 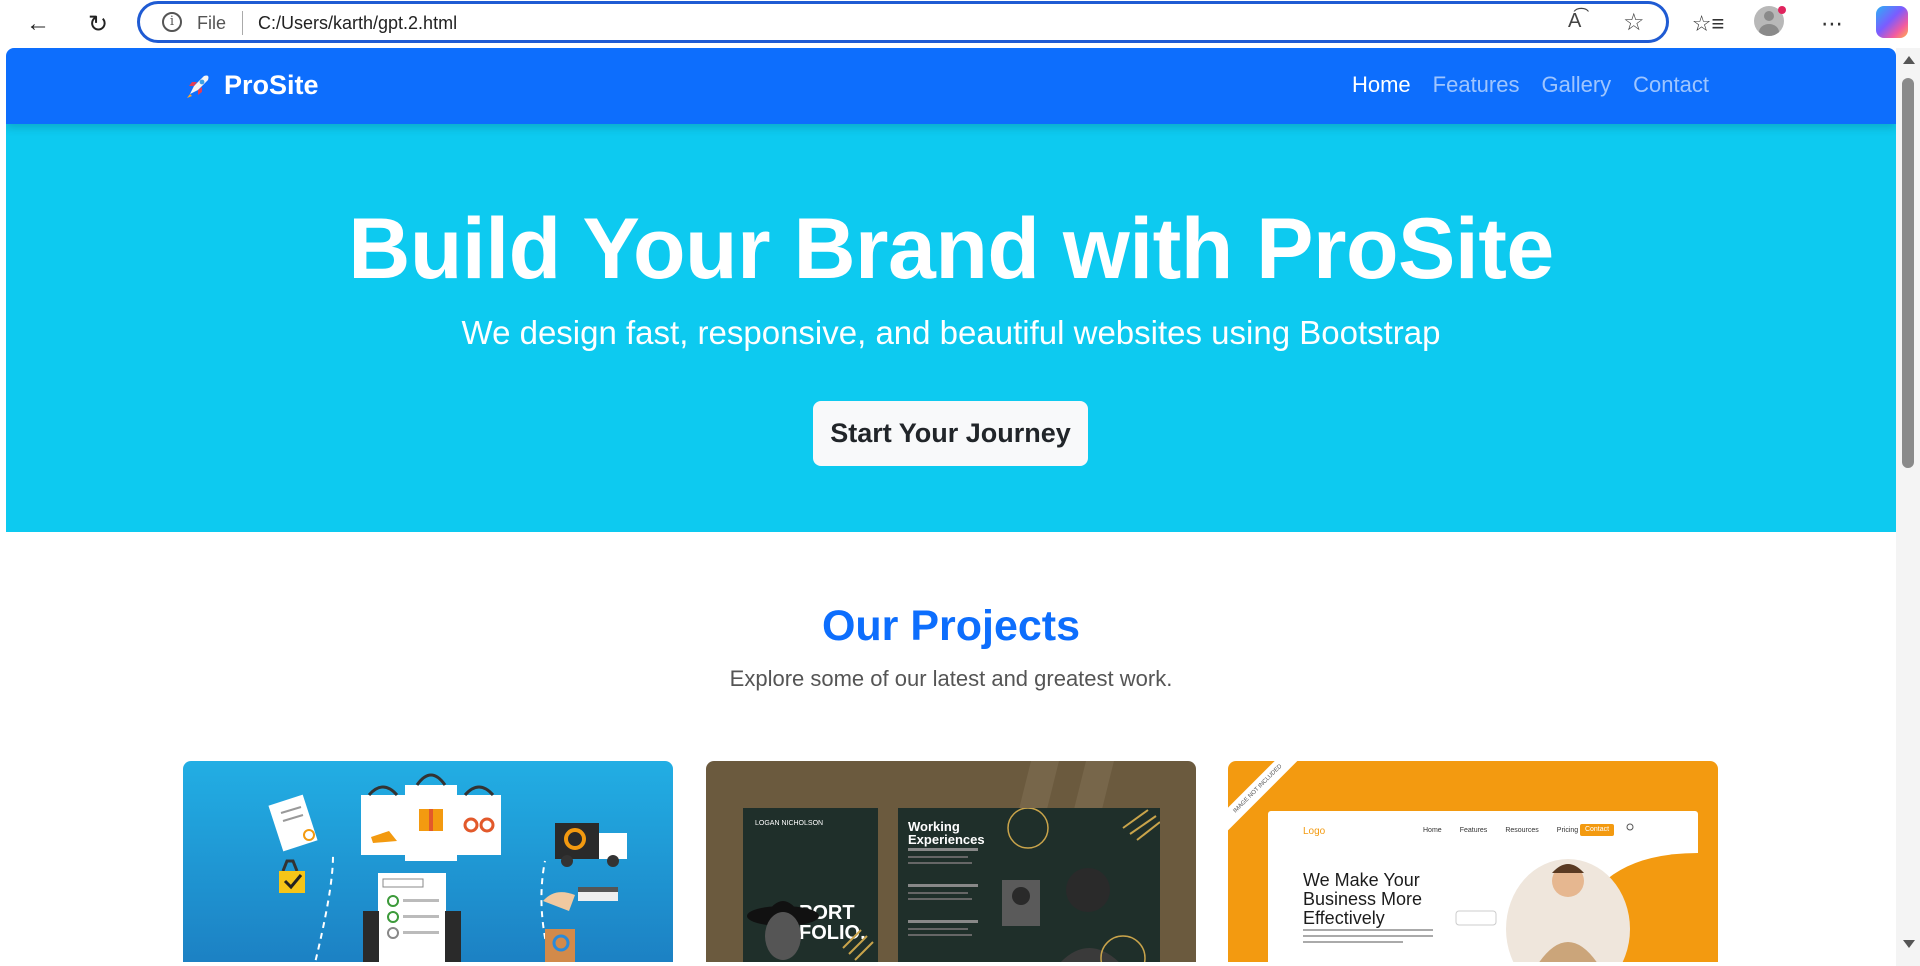 I want to click on page-scrollbar, so click(x=1908, y=507).